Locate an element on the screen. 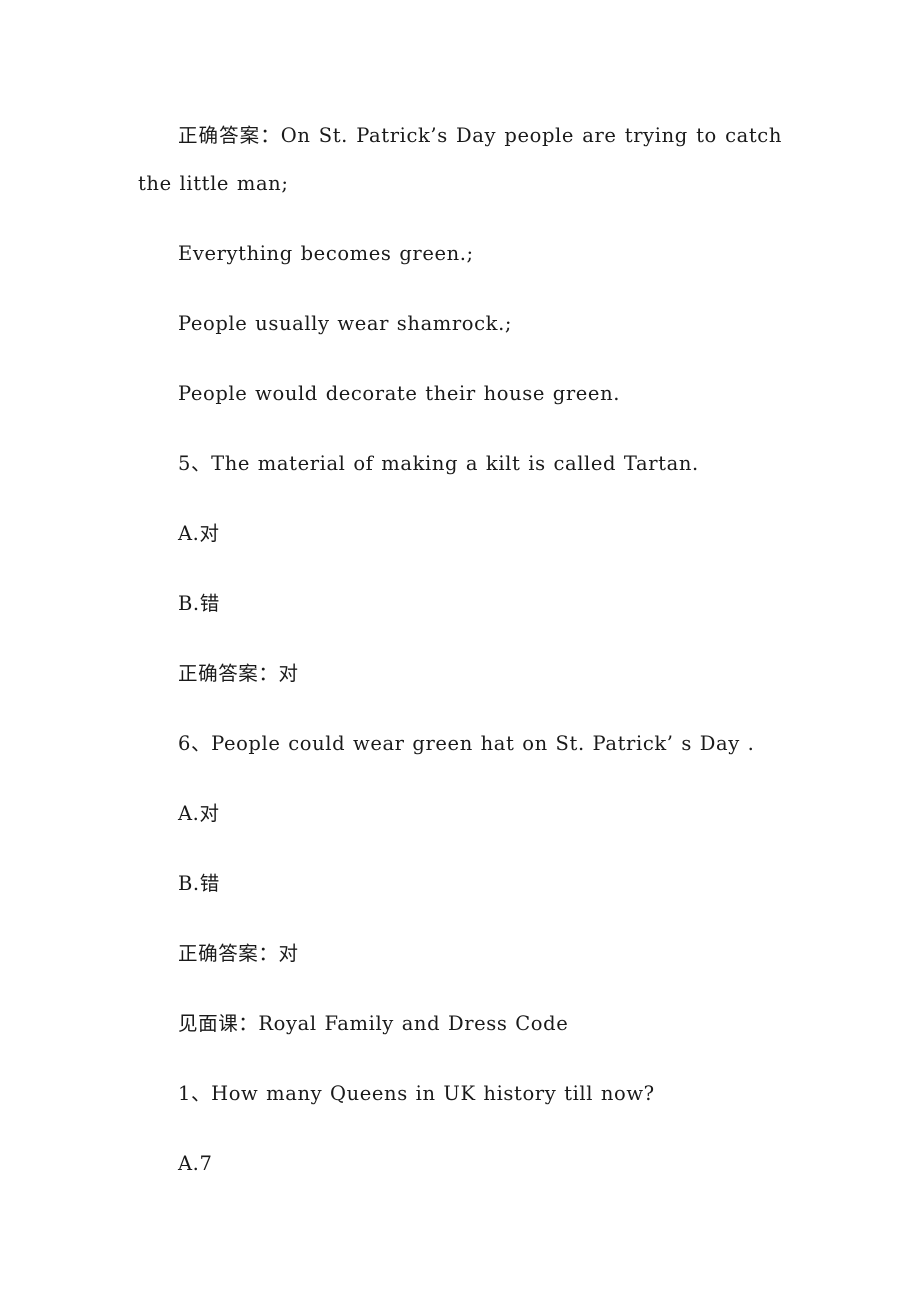 The height and width of the screenshot is (1302, 920). question-5-option-b: B.错 is located at coordinates (460, 604).